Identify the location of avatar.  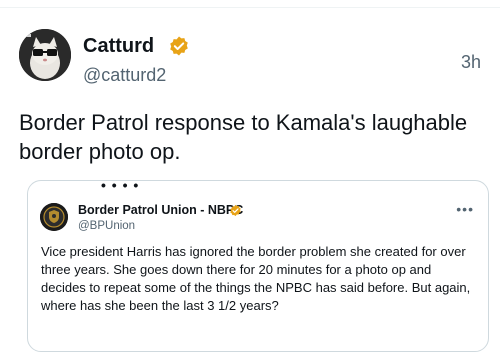
(45, 55).